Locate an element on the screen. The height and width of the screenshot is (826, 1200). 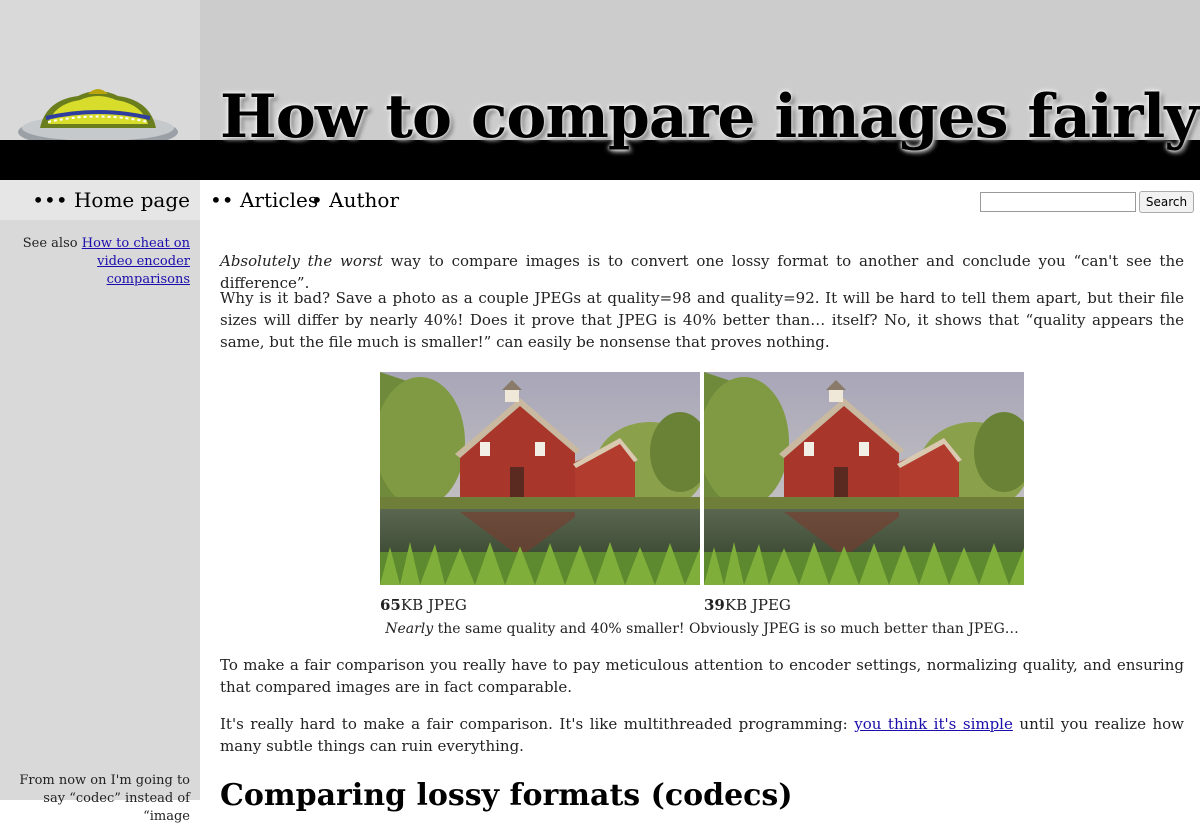
section-heading: Comparing lossy formats (codecs) is located at coordinates (506, 795).